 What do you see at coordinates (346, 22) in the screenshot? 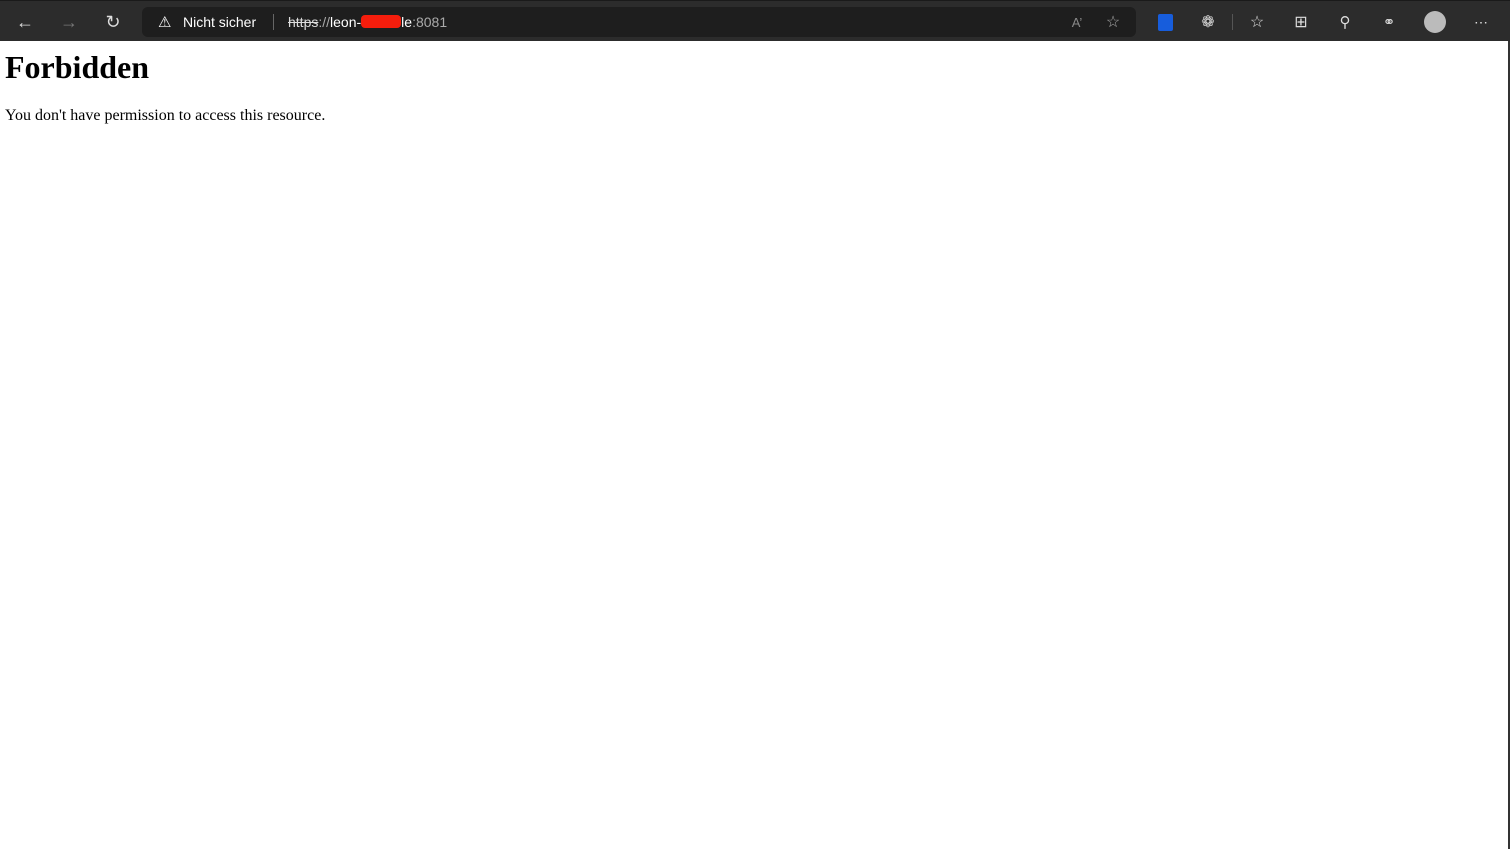
I see `url-host-start: leon-` at bounding box center [346, 22].